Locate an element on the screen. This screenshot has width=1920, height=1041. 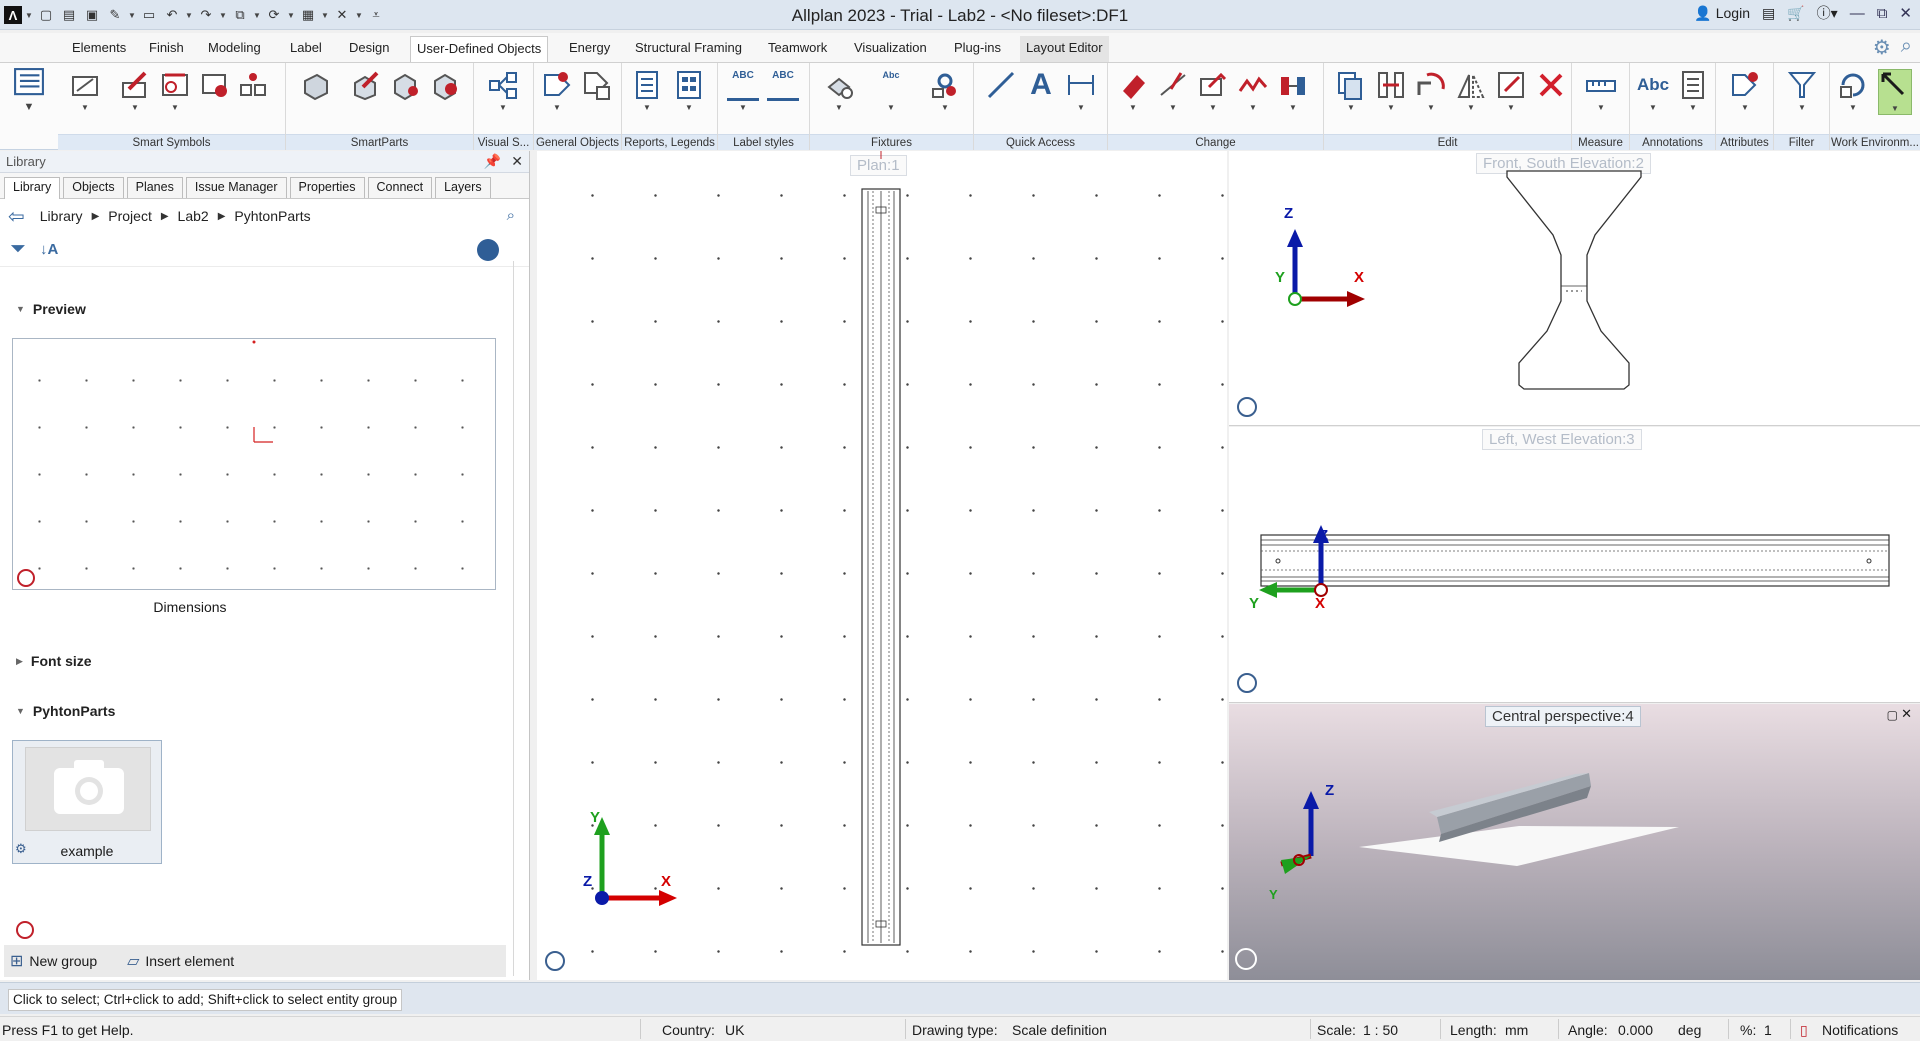
stretch-button: ▼ is located at coordinates (1511, 92).